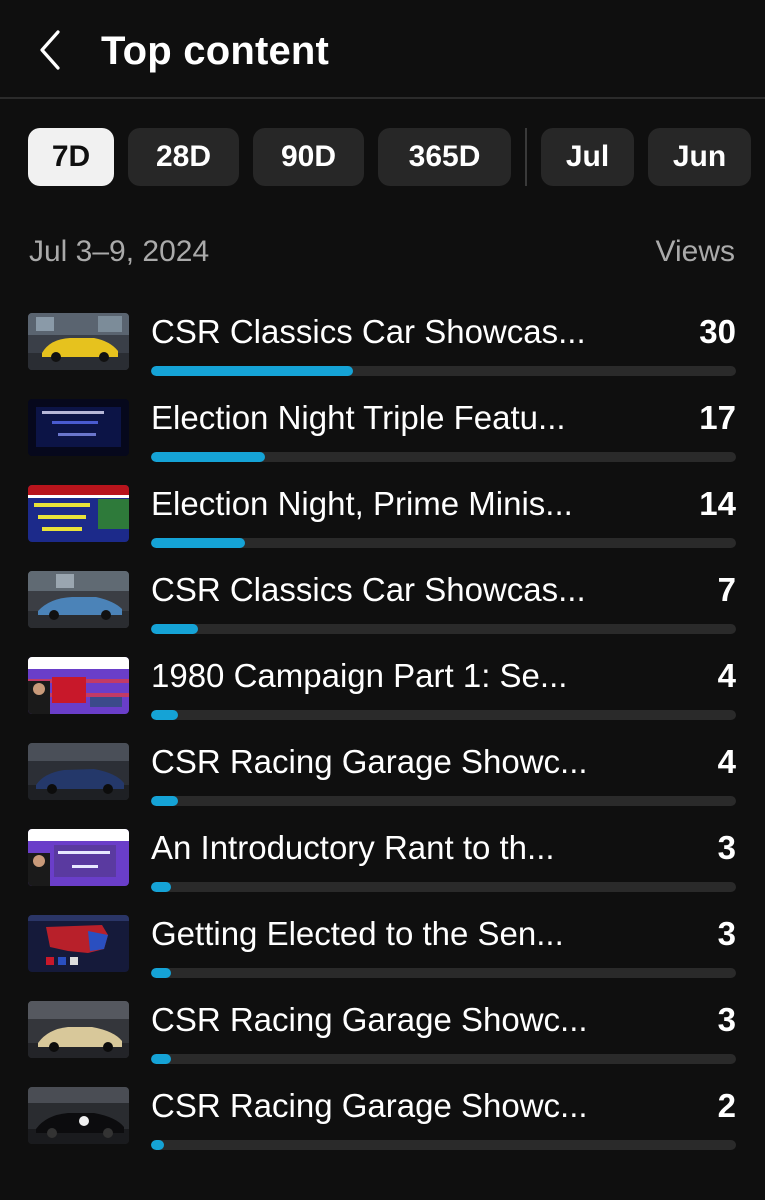 This screenshot has height=1200, width=765. Describe the element at coordinates (726, 1105) in the screenshot. I see `item-views: 2` at that location.